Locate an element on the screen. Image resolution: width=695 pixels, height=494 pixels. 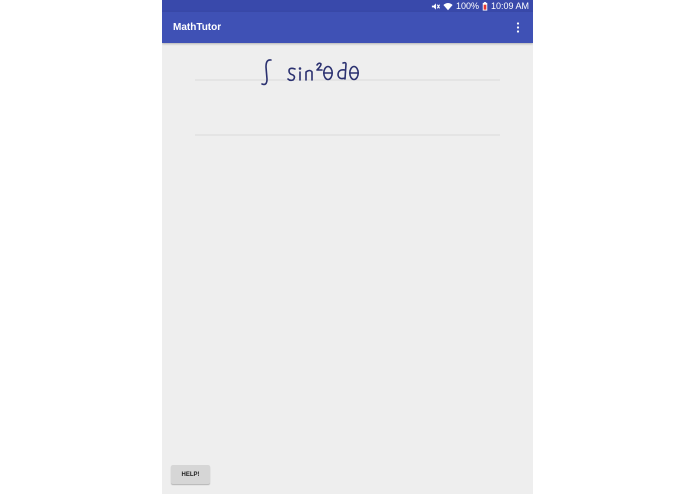
app-title: MathTutor is located at coordinates (197, 27).